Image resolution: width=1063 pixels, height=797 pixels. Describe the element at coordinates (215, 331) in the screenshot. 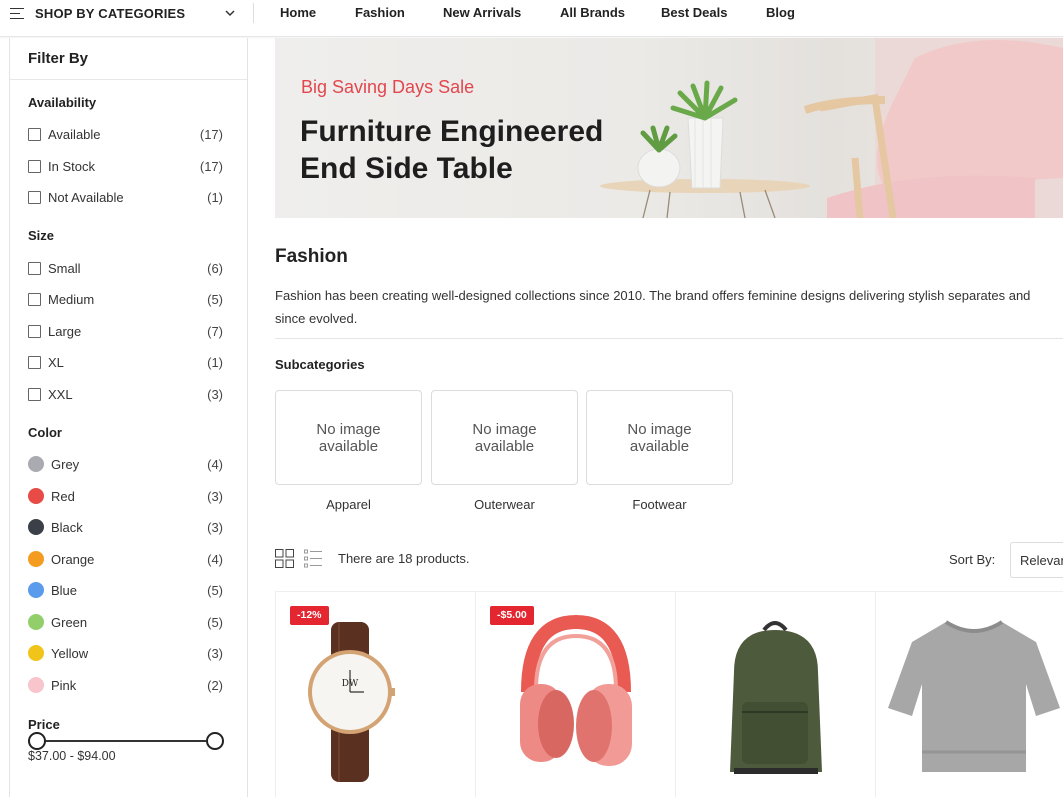

I see `filter-count: (7)` at that location.